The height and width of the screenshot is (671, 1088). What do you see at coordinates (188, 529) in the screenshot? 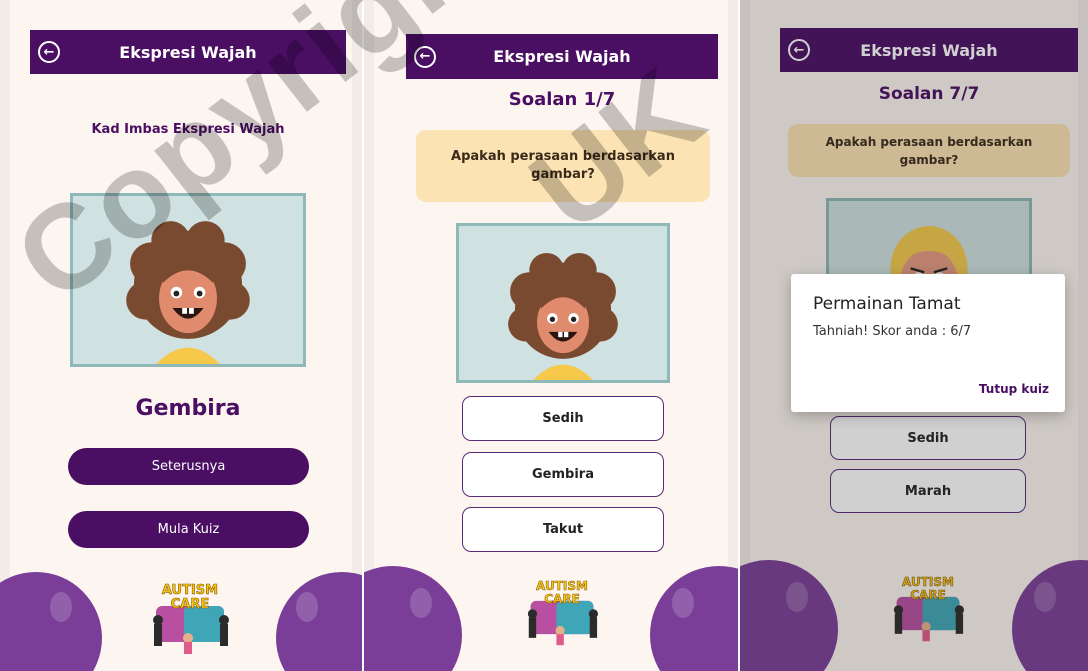
I see `start-quiz-button: Mula Kuiz` at bounding box center [188, 529].